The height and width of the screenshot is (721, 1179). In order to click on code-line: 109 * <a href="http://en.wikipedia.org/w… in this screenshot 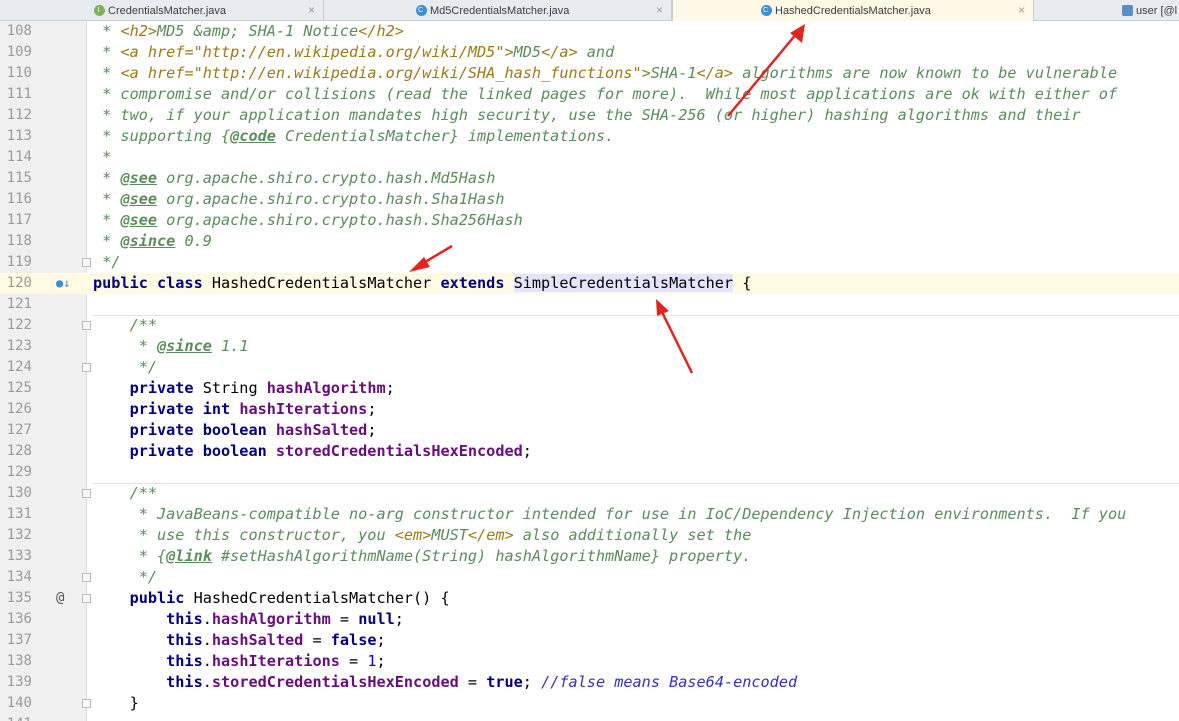, I will do `click(589, 52)`.